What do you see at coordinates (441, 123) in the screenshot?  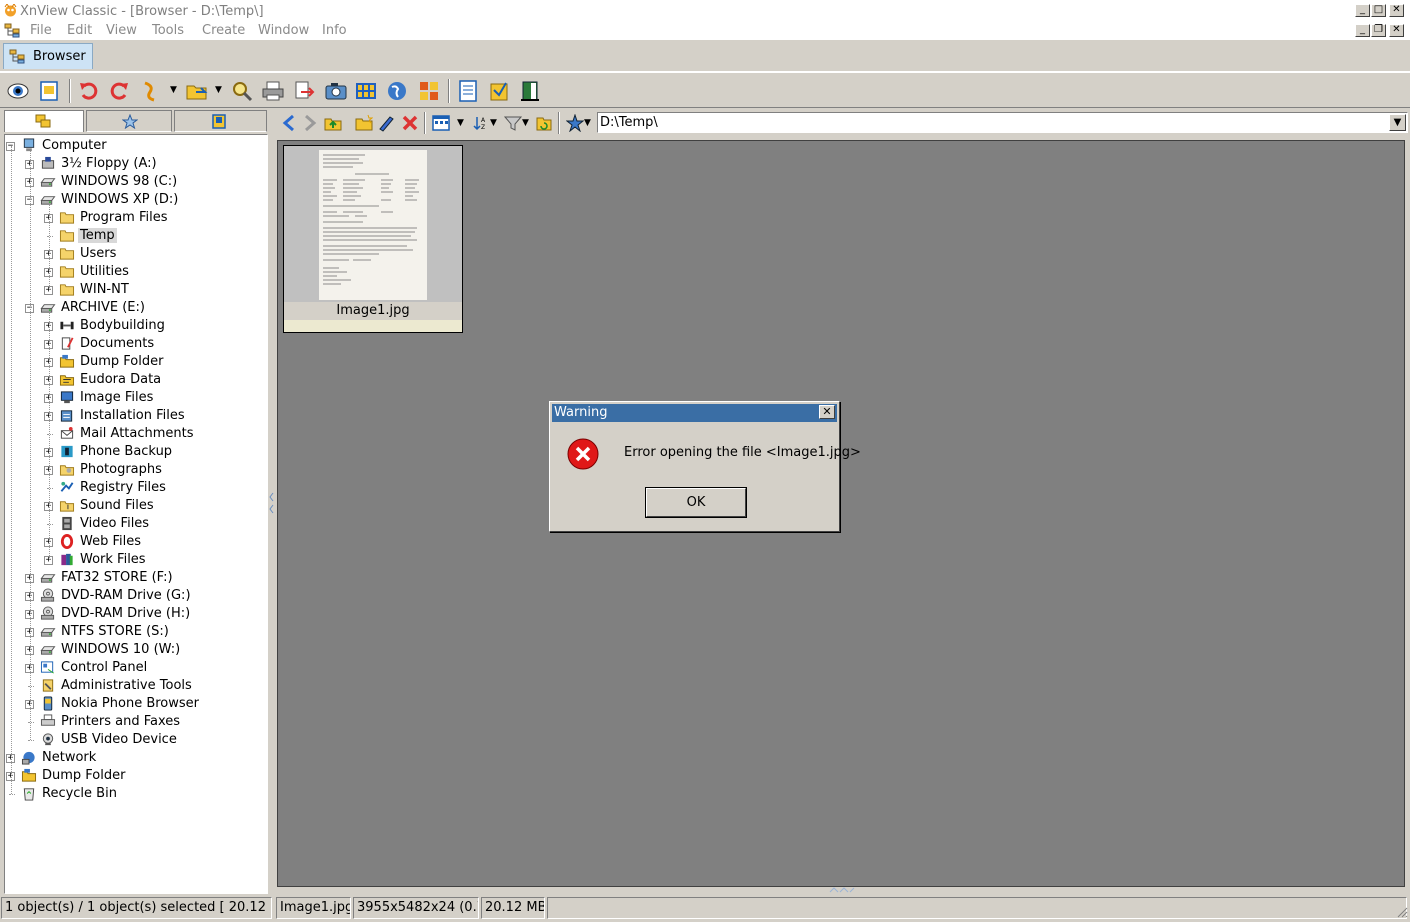 I see `view-mode-icon` at bounding box center [441, 123].